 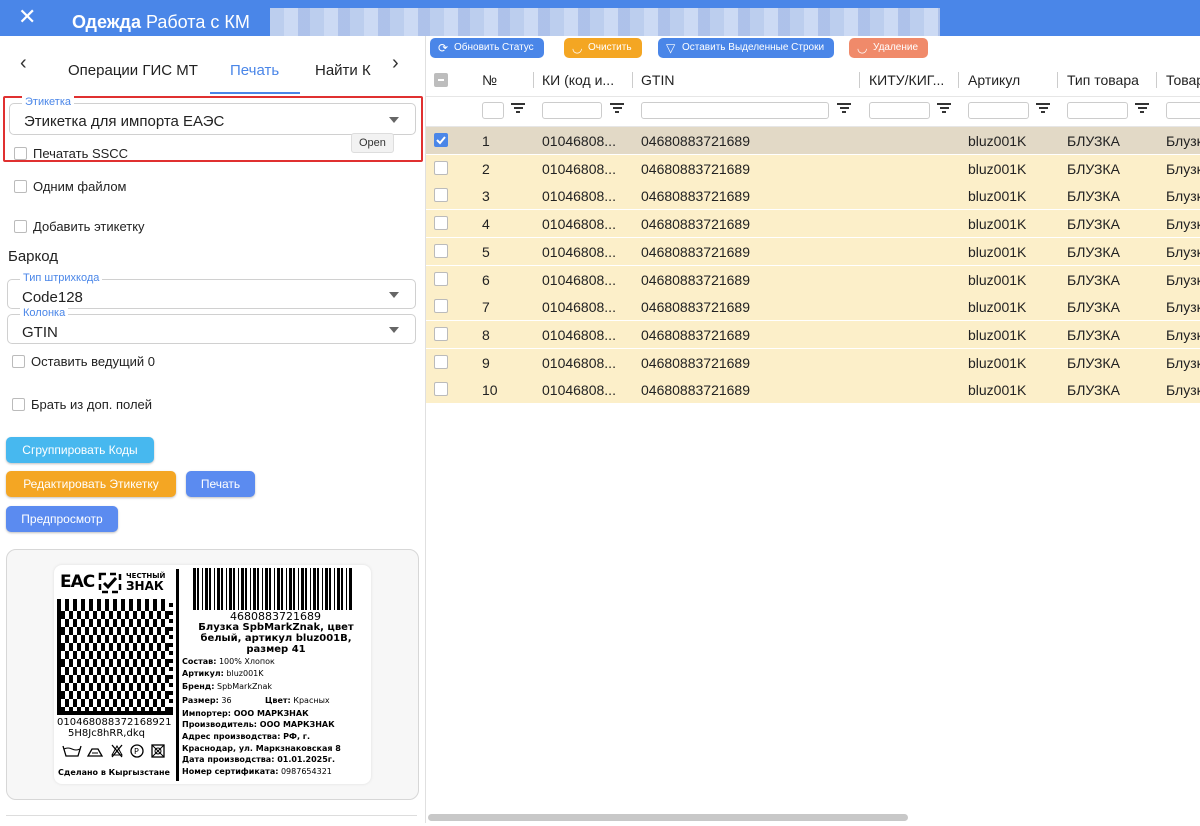 I want to click on filter-input-product, so click(x=1183, y=110).